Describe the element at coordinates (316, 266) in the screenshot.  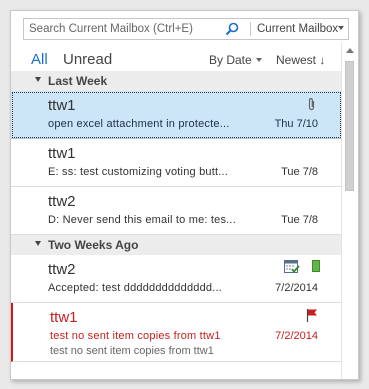
I see `category-color-icon` at that location.